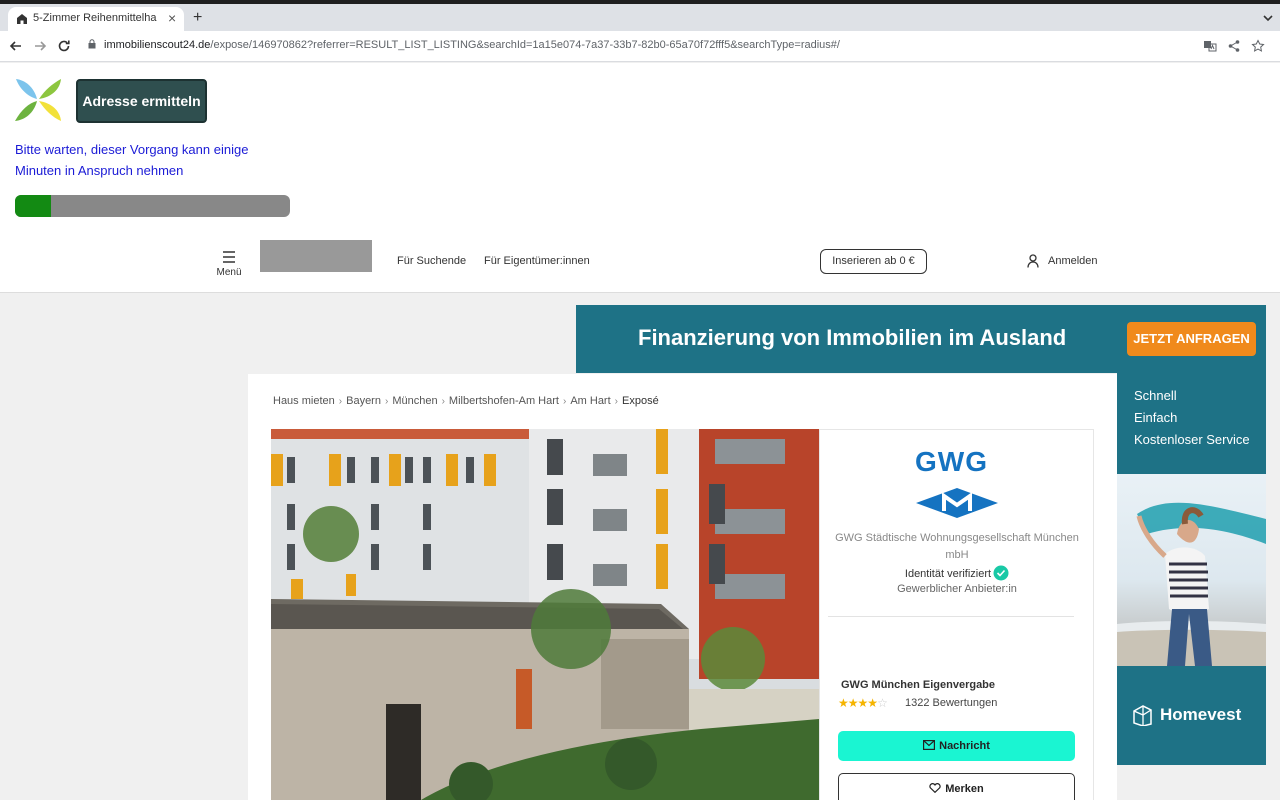 The height and width of the screenshot is (800, 1280). Describe the element at coordinates (1201, 714) in the screenshot. I see `ad-brand-name: Homevest` at that location.